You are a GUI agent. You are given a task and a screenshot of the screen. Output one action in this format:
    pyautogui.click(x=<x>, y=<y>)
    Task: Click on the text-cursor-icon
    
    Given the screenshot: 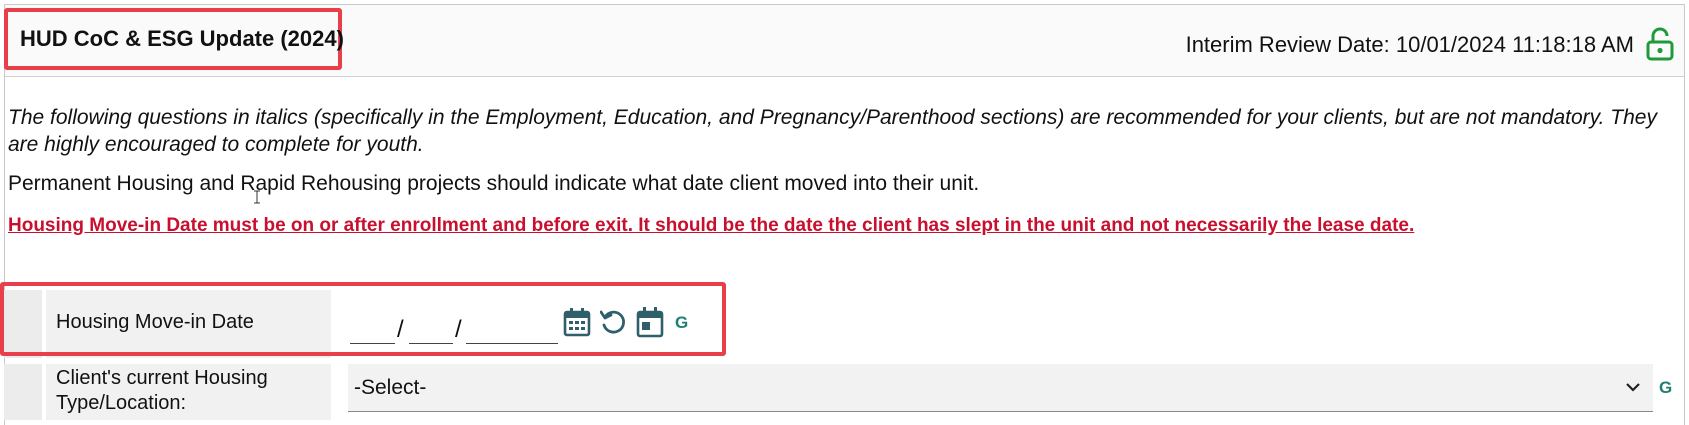 What is the action you would take?
    pyautogui.click(x=257, y=197)
    